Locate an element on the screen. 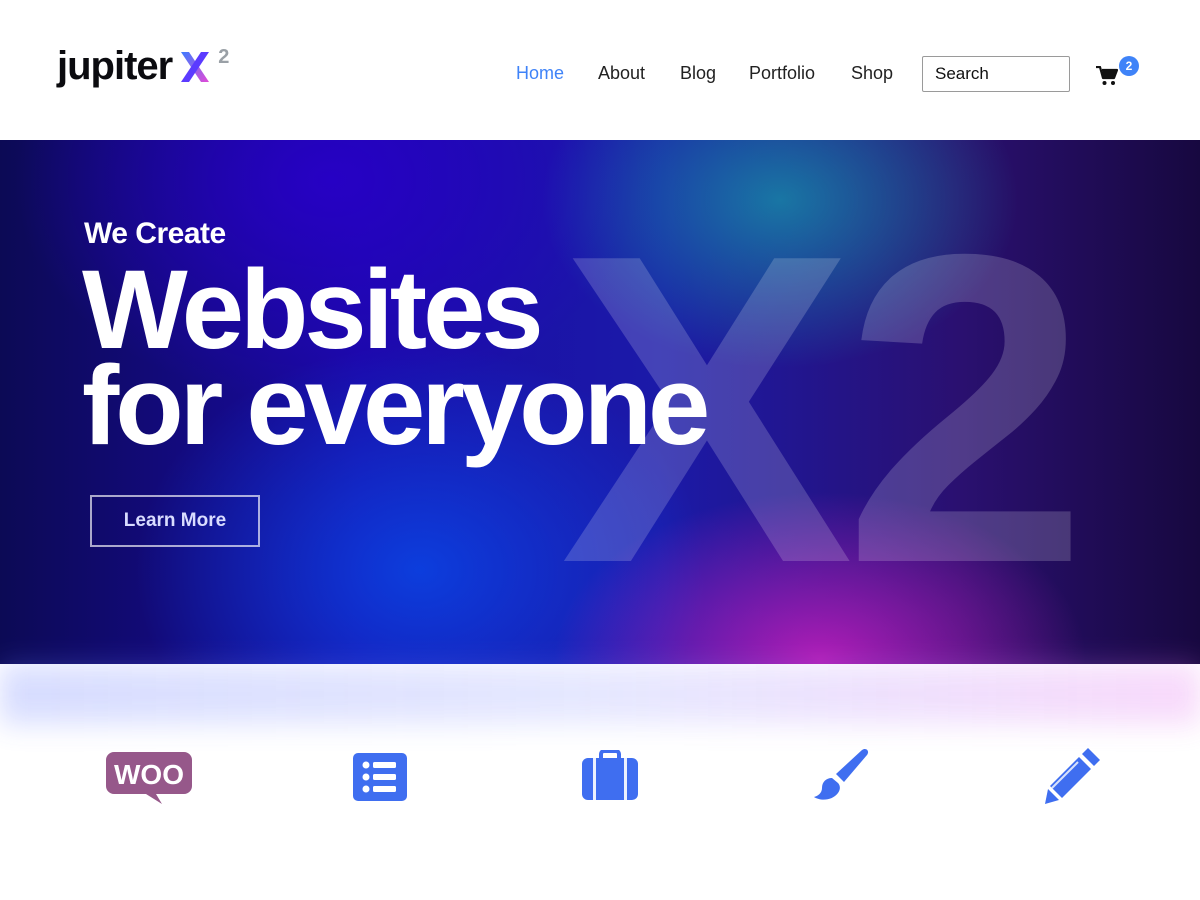  nav-item-blog: Blog is located at coordinates (698, 73).